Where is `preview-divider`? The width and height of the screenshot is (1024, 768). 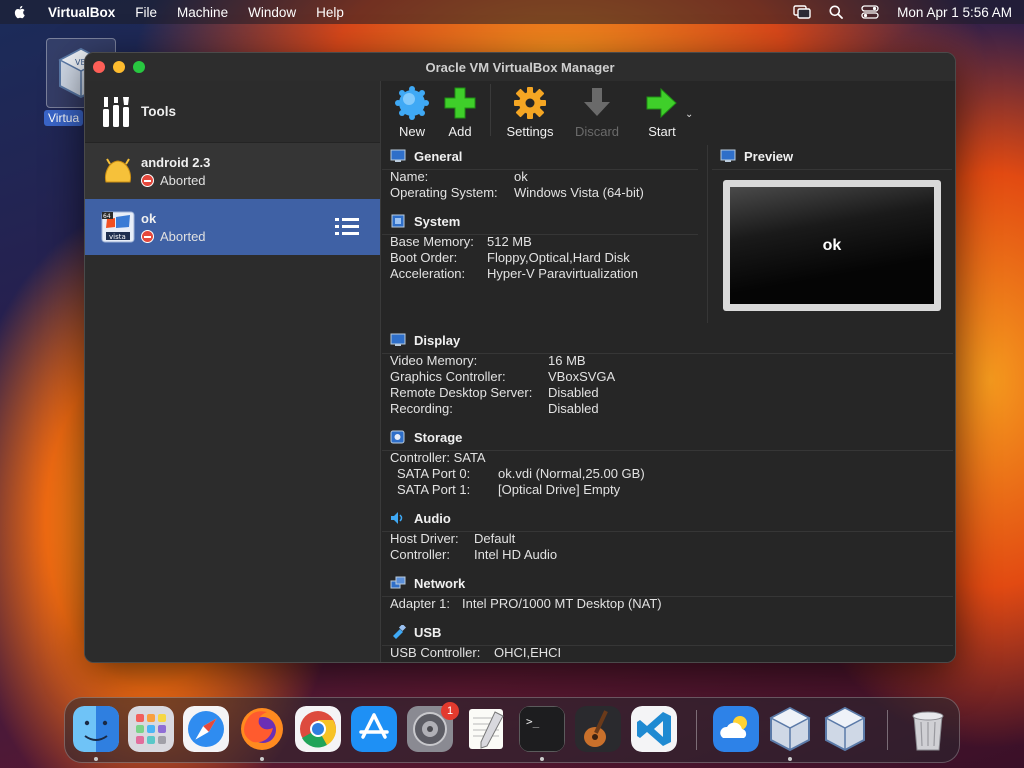
preview-divider is located at coordinates (707, 234).